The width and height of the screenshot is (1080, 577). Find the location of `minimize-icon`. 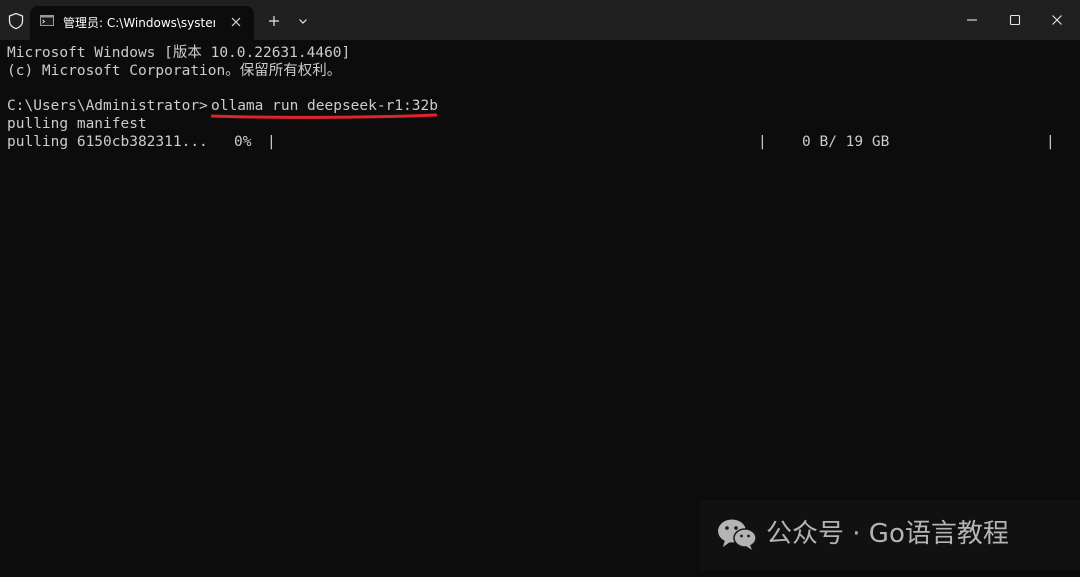

minimize-icon is located at coordinates (972, 20).